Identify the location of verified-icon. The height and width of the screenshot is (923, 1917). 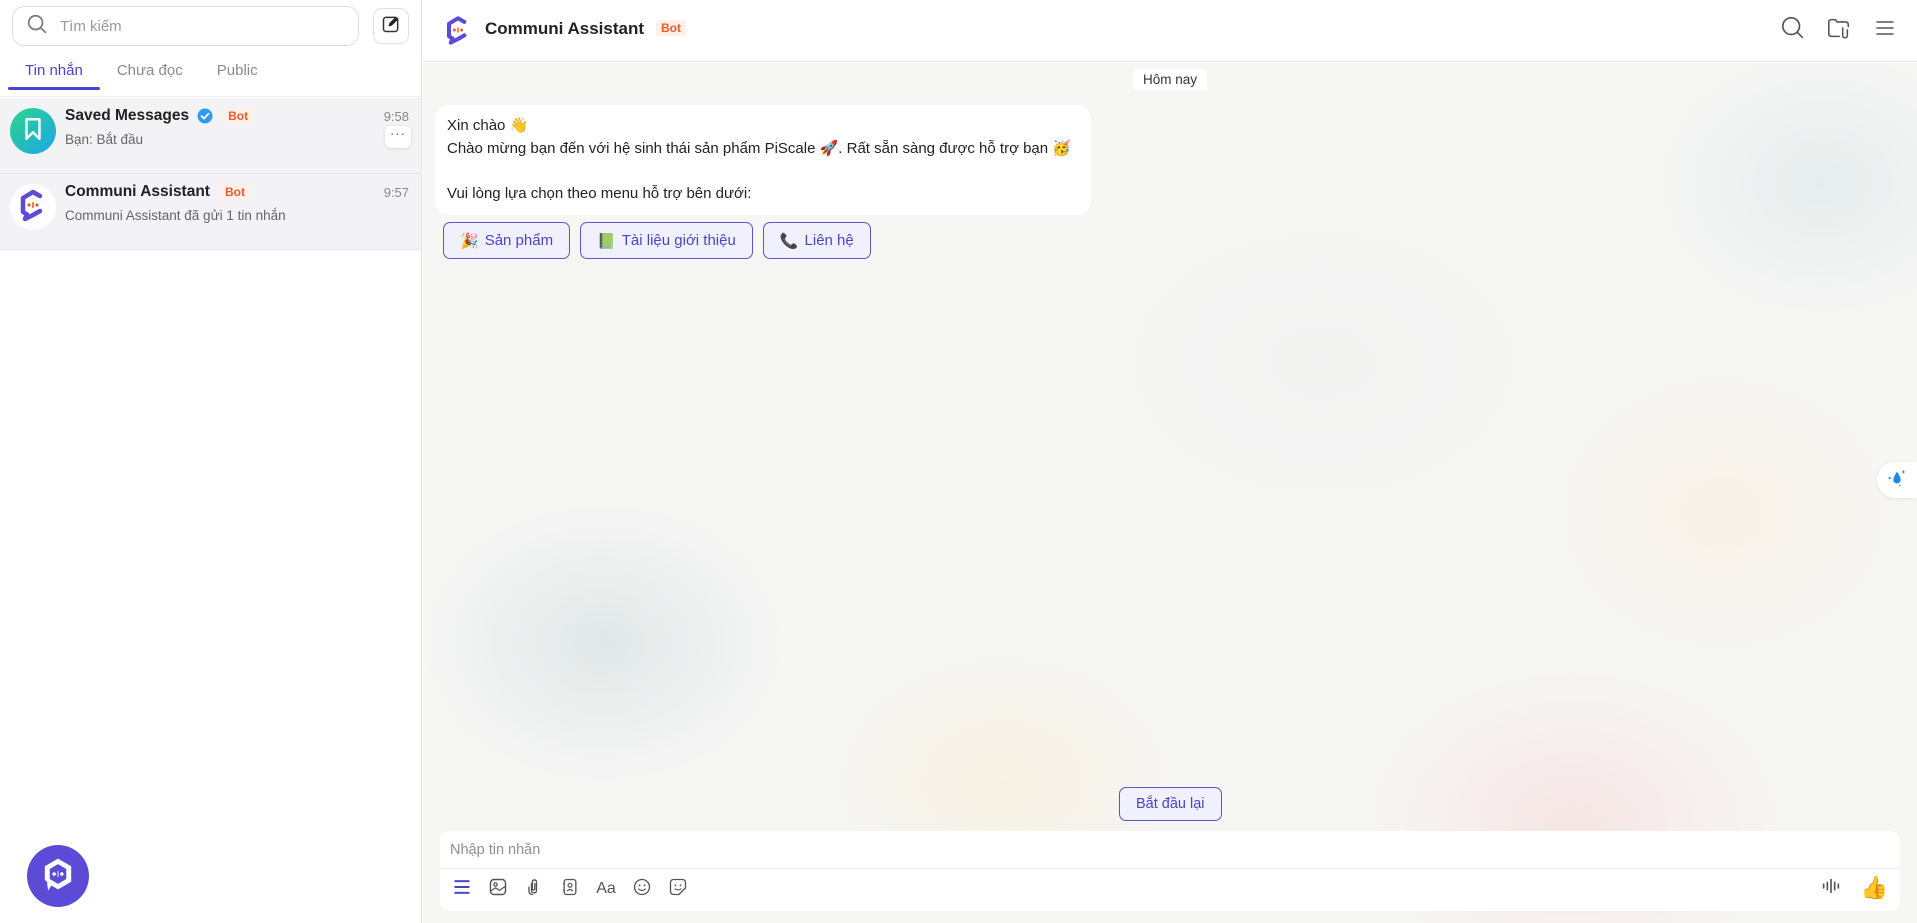
(205, 116).